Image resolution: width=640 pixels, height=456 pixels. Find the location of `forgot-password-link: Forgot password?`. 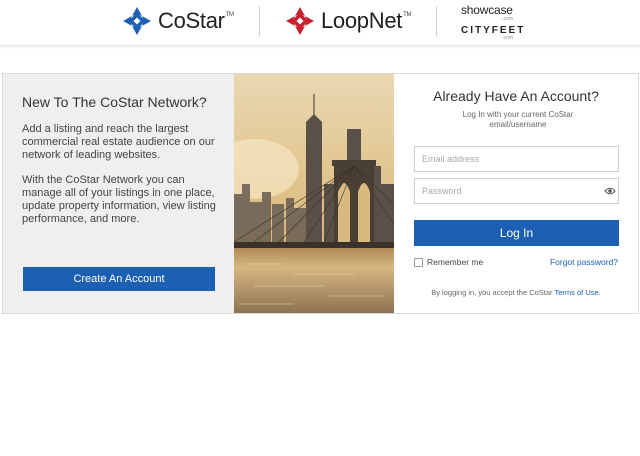

forgot-password-link: Forgot password? is located at coordinates (584, 262).